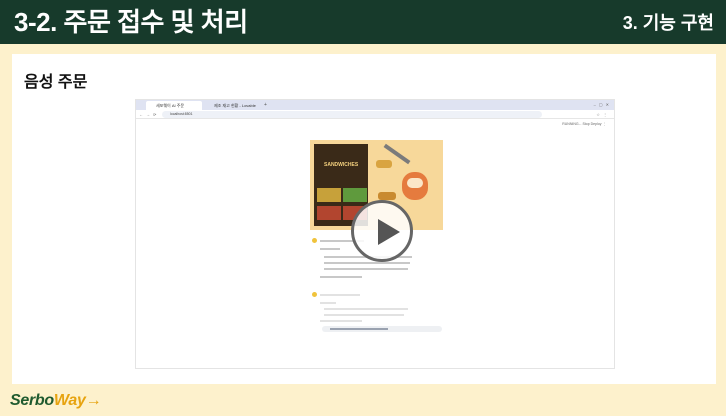 This screenshot has width=726, height=416. I want to click on nav-arrows-icon: ←→⟳, so click(149, 114).